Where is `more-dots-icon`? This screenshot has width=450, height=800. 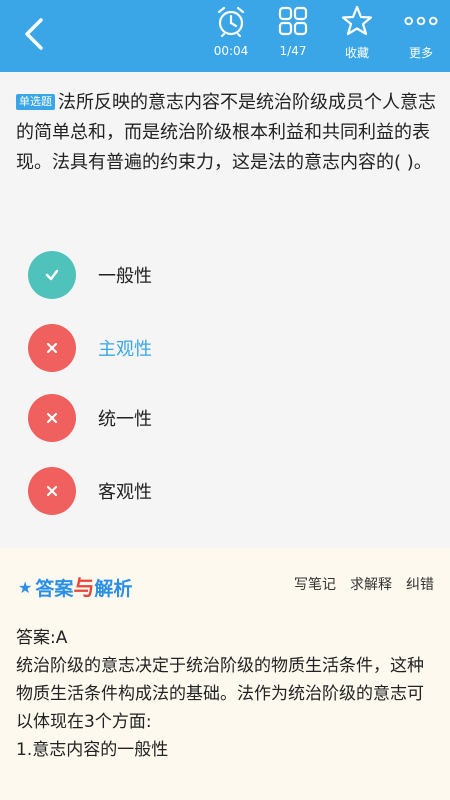
more-dots-icon is located at coordinates (421, 21).